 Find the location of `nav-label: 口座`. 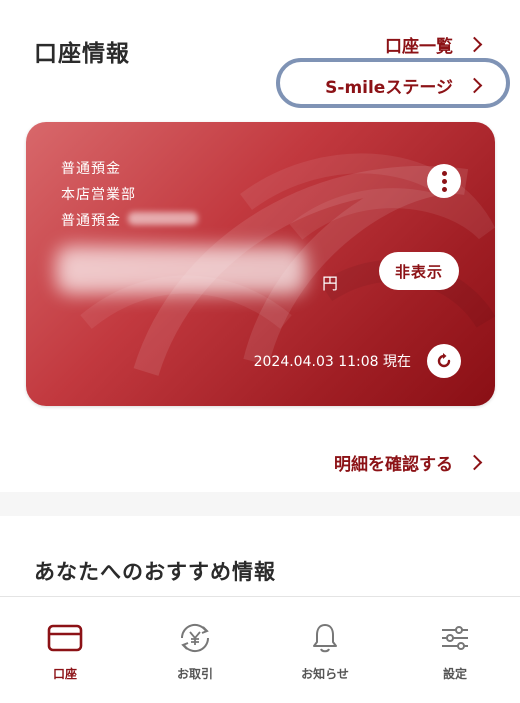

nav-label: 口座 is located at coordinates (64, 674).